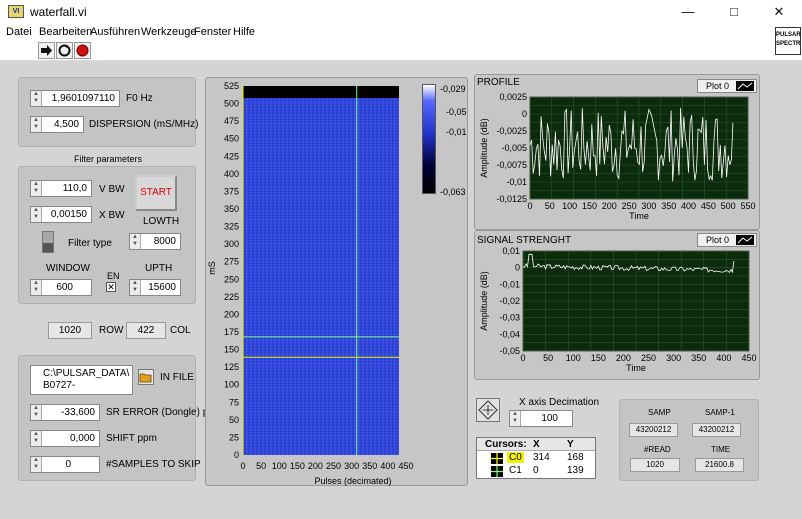 The width and height of the screenshot is (802, 519). Describe the element at coordinates (788, 35) in the screenshot. I see `vi-icon-line: PULSAR` at that location.